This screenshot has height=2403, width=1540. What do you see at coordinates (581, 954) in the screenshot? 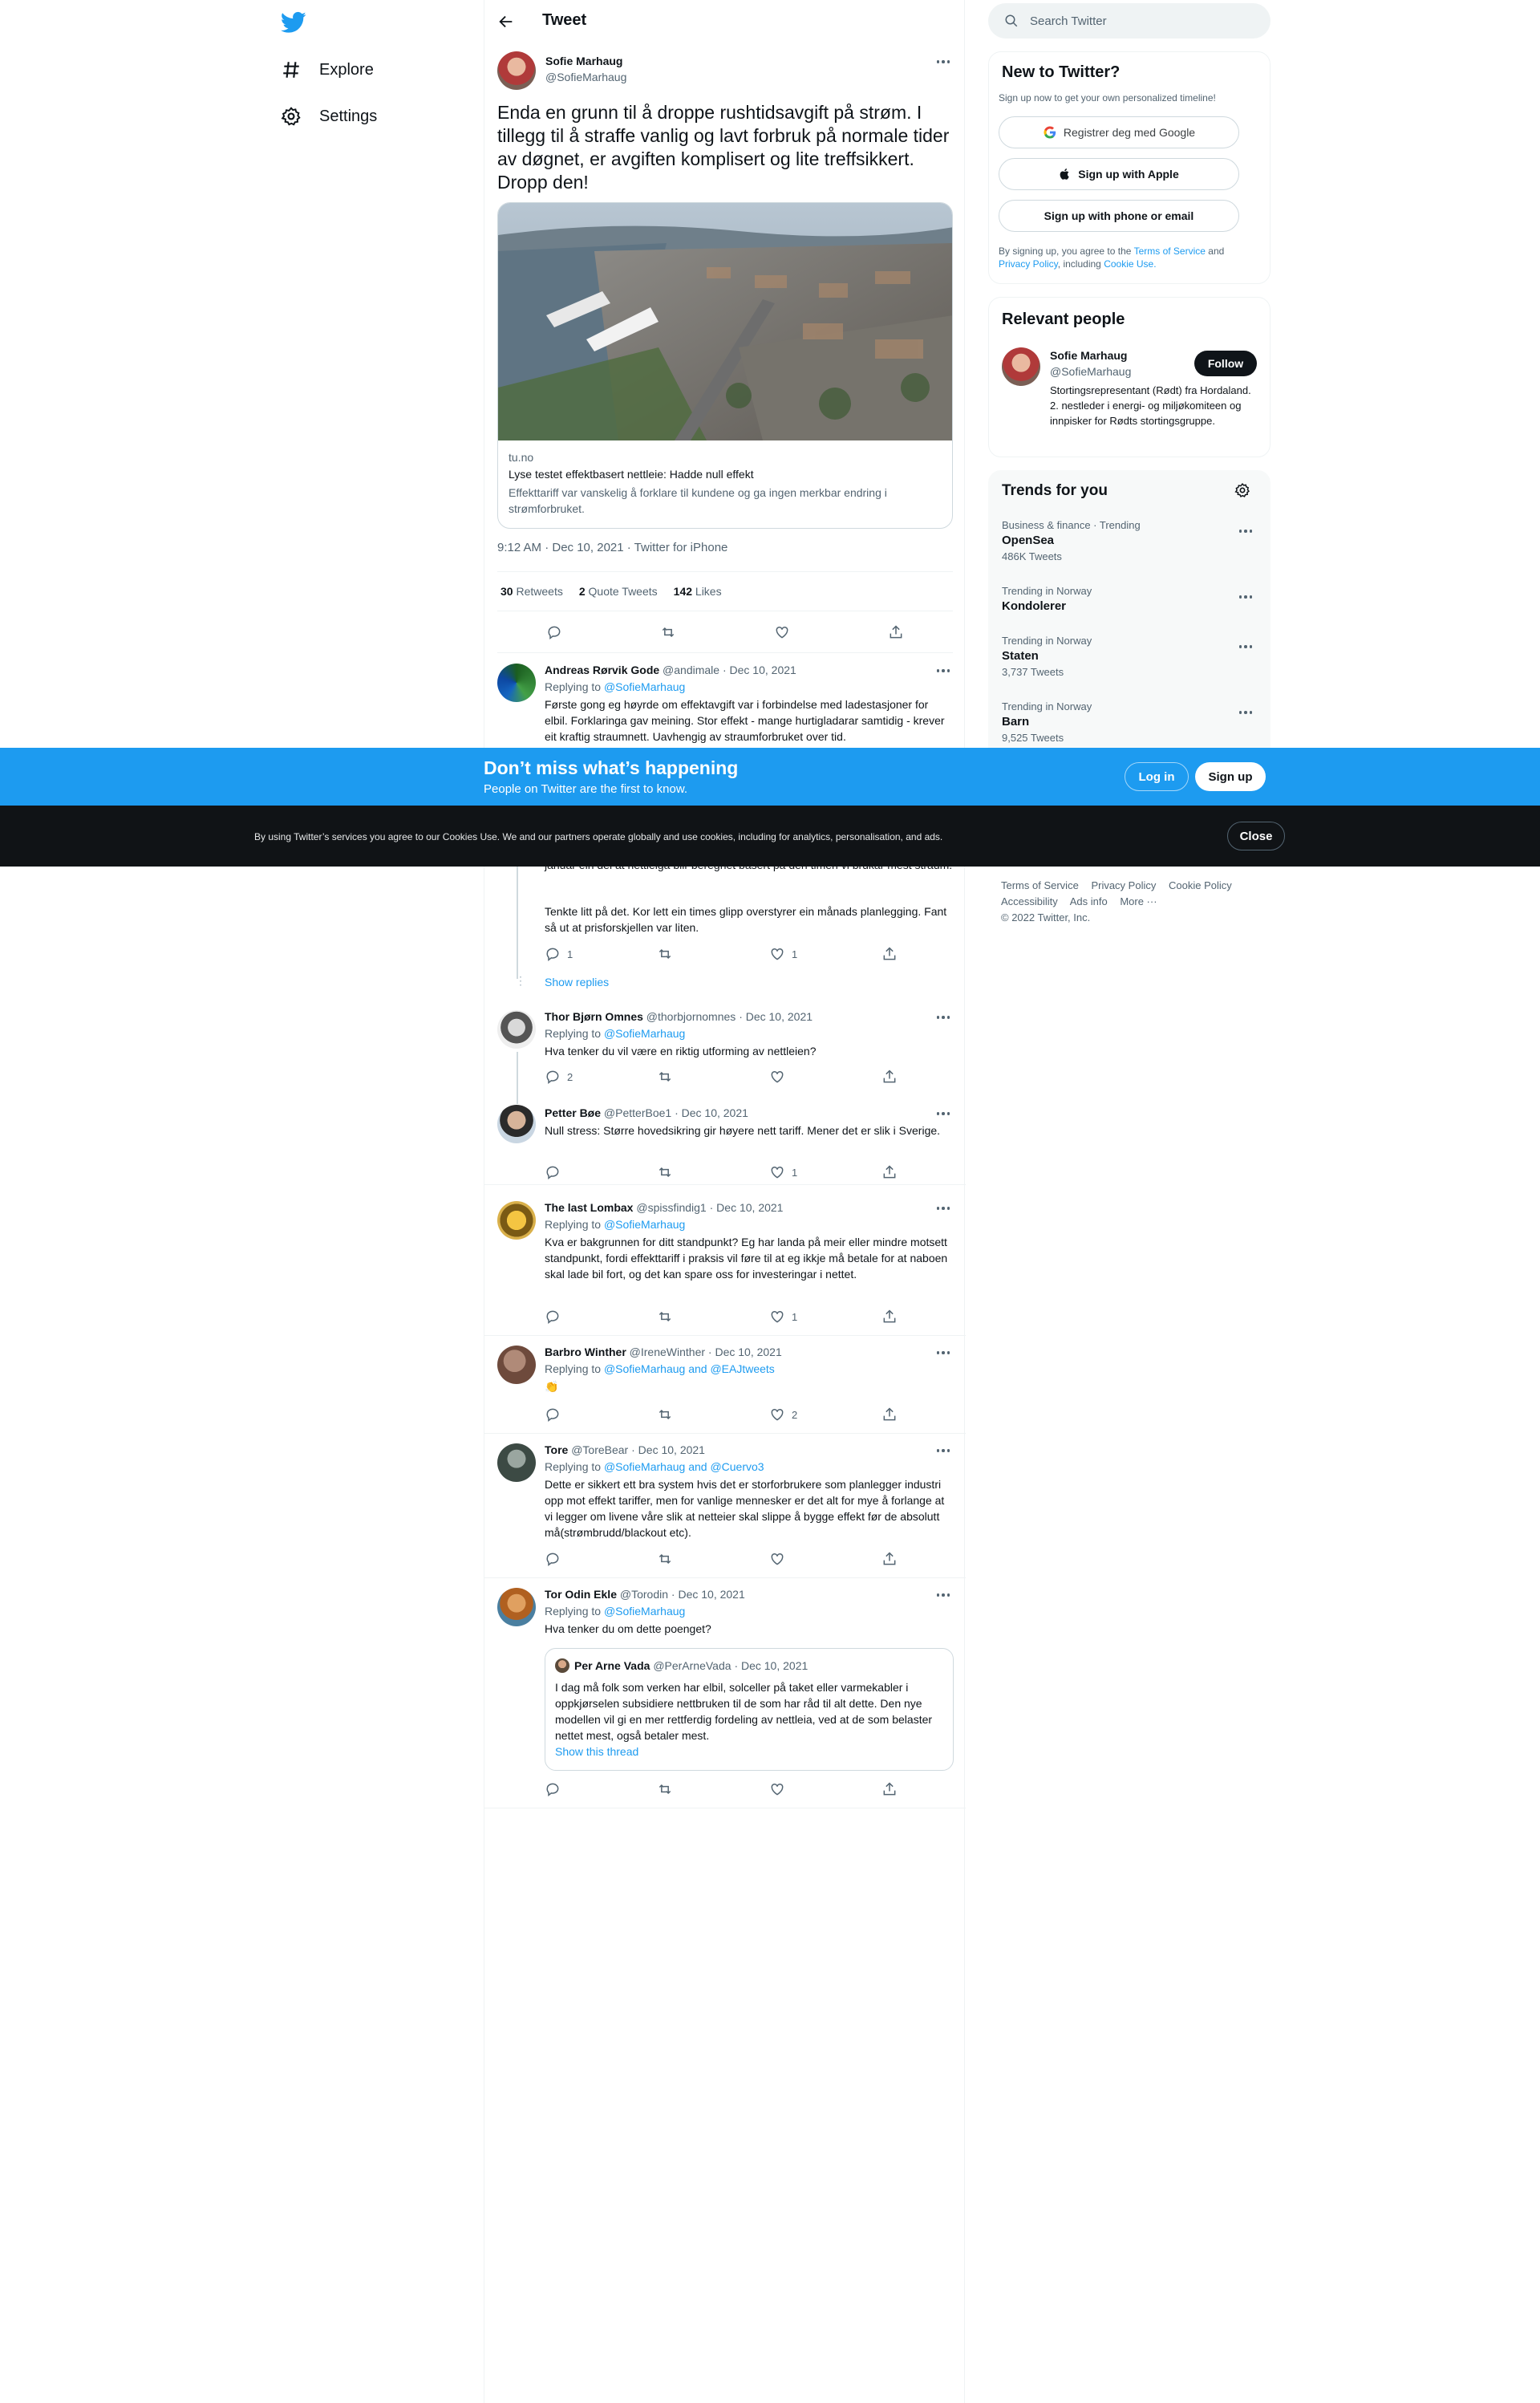
I see `reply-count: 1` at bounding box center [581, 954].